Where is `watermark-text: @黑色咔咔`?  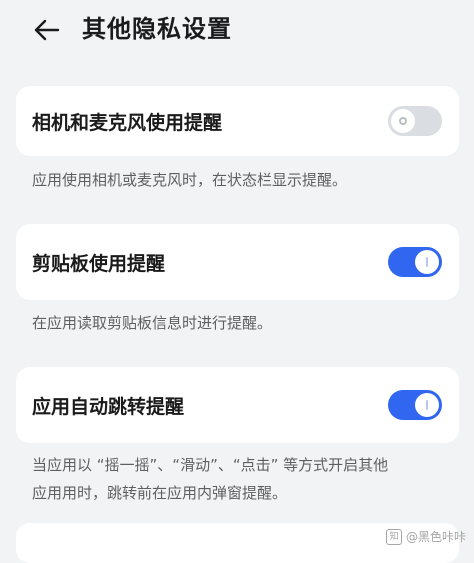 watermark-text: @黑色咔咔 is located at coordinates (435, 537).